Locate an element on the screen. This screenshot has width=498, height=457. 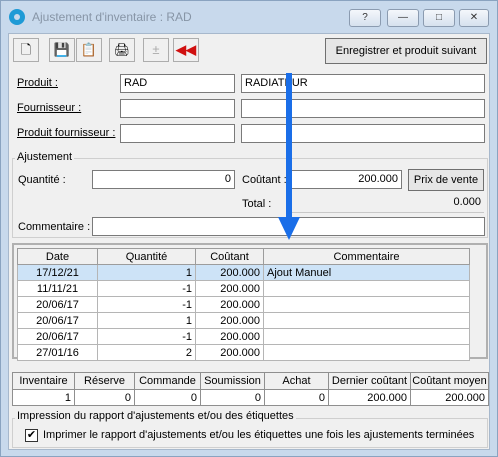
fournisseur-code-field is located at coordinates (177, 108).